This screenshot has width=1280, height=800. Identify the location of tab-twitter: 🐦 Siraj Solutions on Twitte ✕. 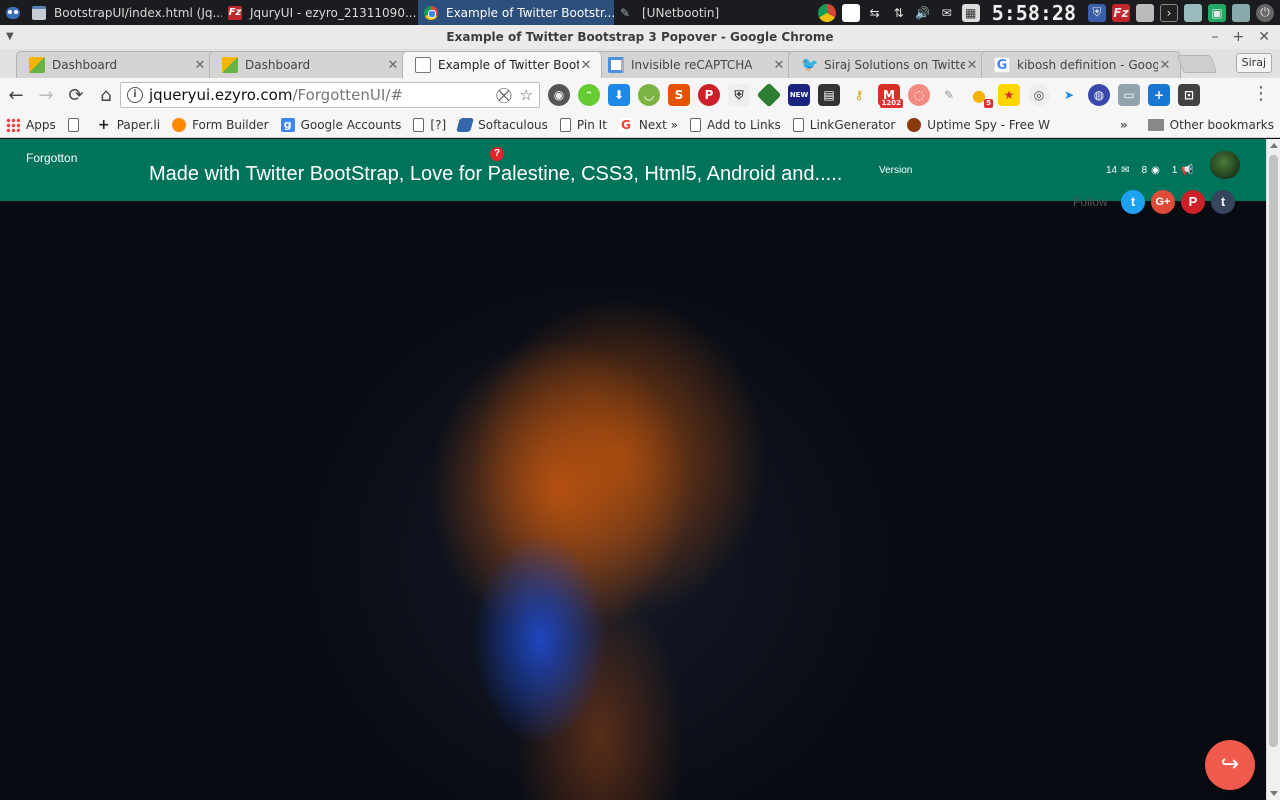
(888, 64).